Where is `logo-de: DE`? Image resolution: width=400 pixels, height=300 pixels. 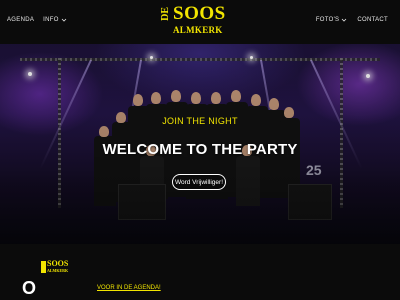 logo-de: DE is located at coordinates (165, 22).